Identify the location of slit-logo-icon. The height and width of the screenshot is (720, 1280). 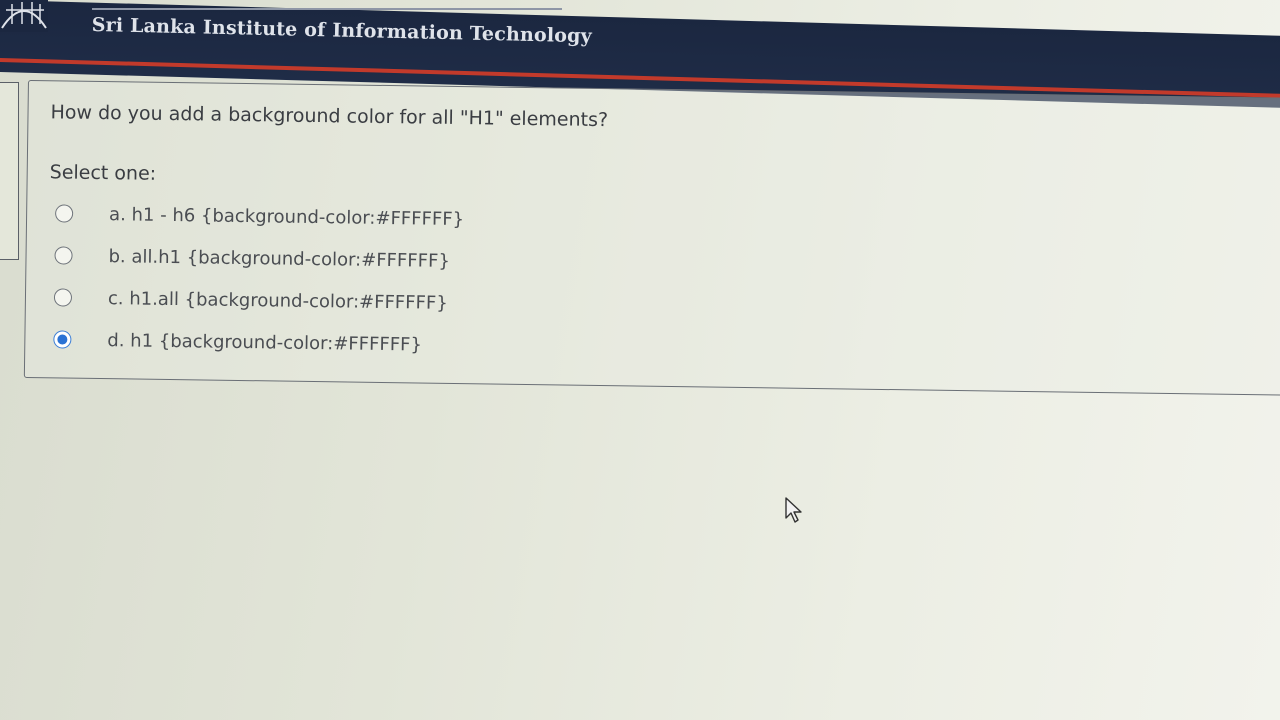
(24, 16).